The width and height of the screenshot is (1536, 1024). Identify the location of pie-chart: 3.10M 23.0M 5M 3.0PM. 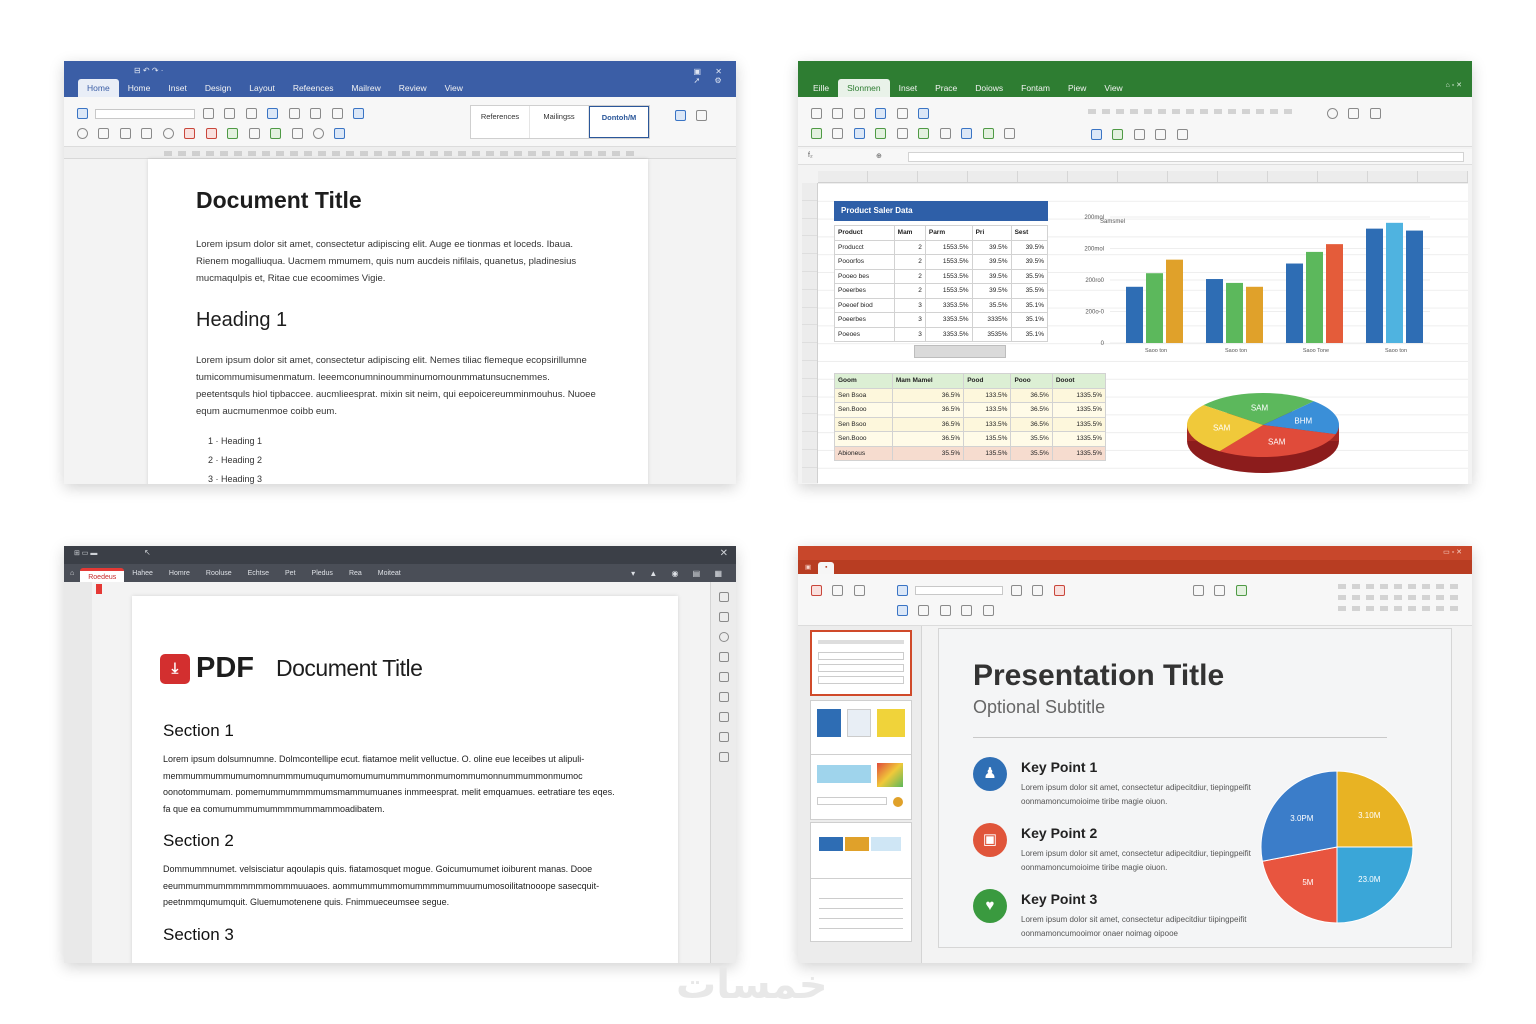
(1337, 847).